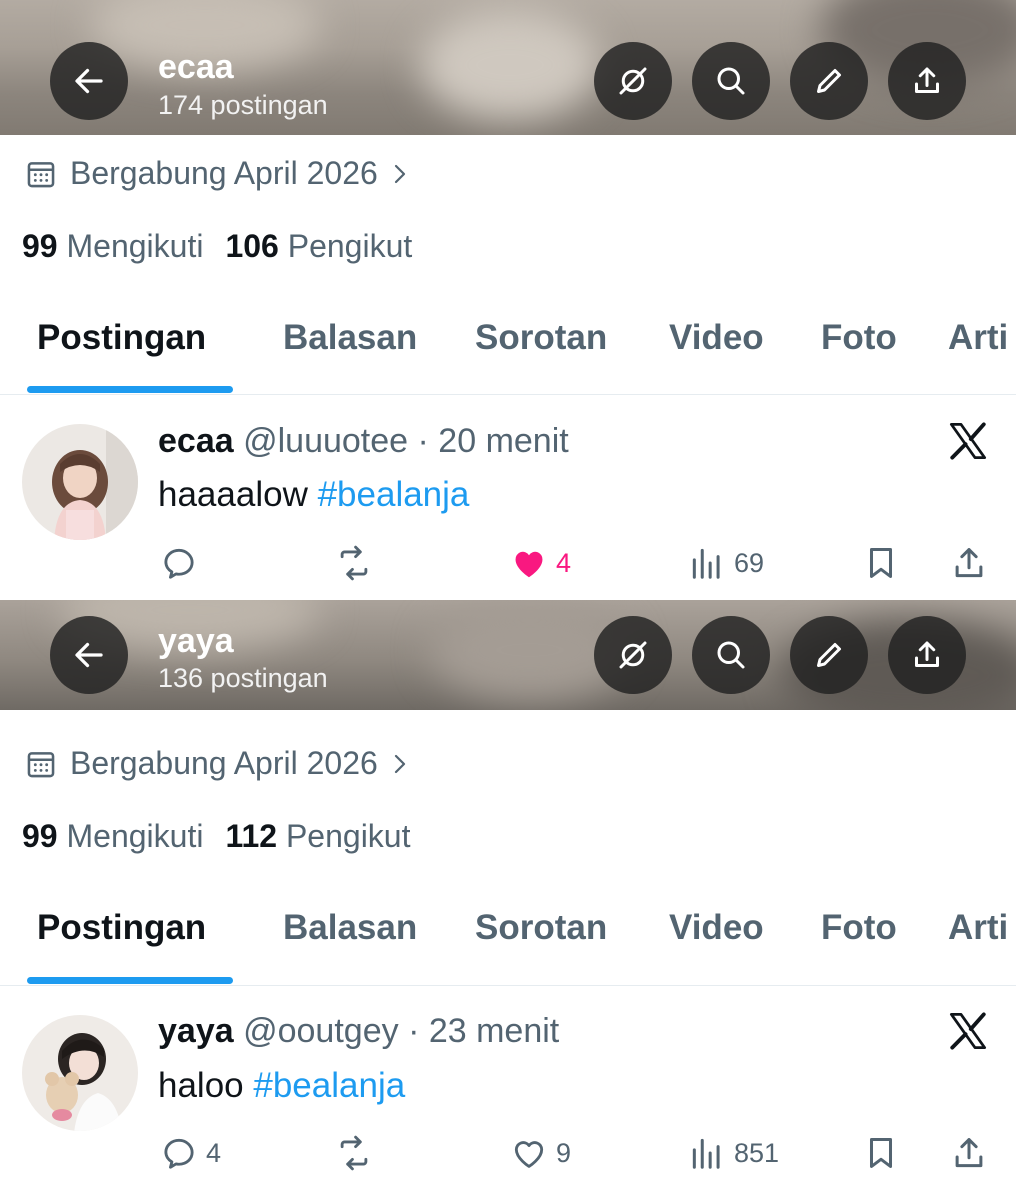  Describe the element at coordinates (564, 562) in the screenshot. I see `like-count: 4` at that location.